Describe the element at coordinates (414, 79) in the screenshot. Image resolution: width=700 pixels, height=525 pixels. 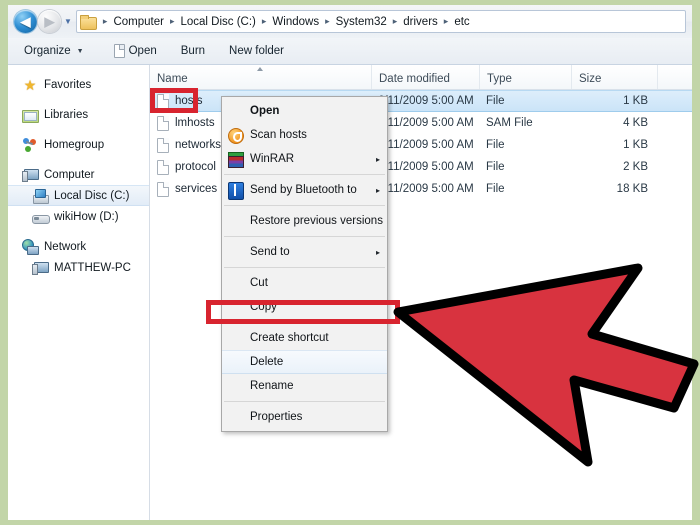
I see `column-header-label: Date modified` at that location.